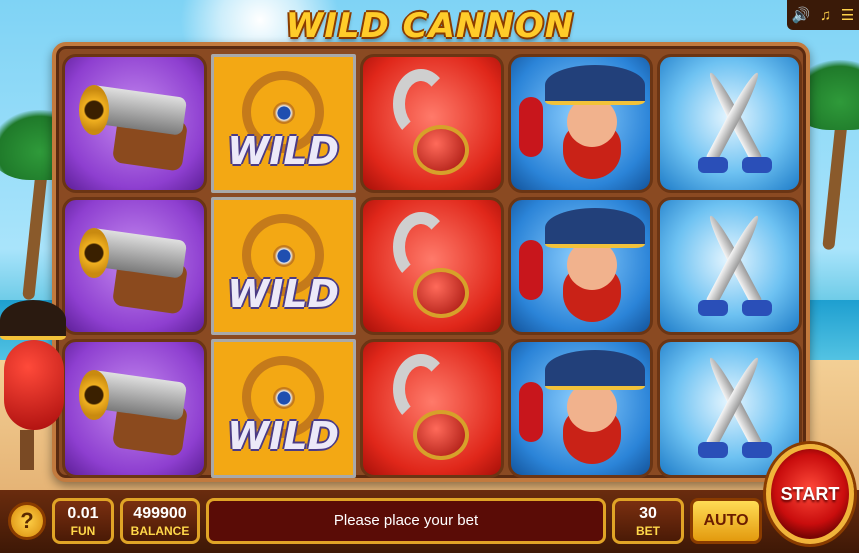 This screenshot has height=553, width=859. Describe the element at coordinates (160, 513) in the screenshot. I see `balance-value: 499900` at that location.